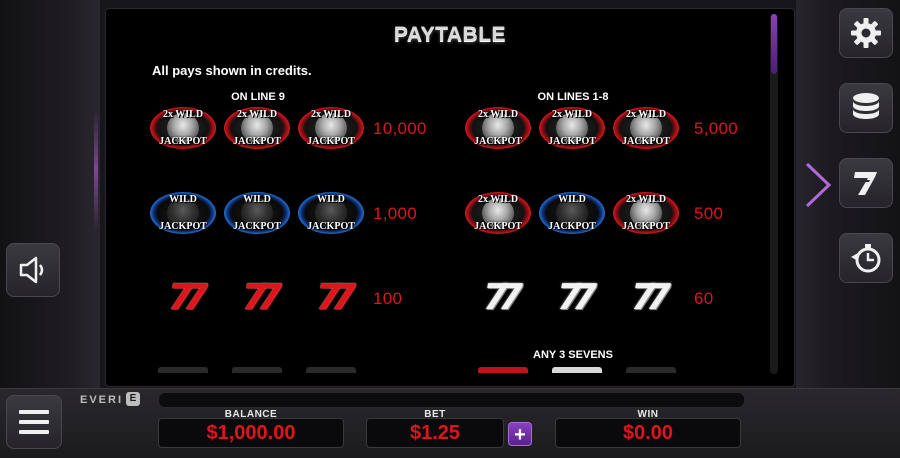 This screenshot has height=458, width=900. I want to click on pay-amount: 1,000, so click(395, 213).